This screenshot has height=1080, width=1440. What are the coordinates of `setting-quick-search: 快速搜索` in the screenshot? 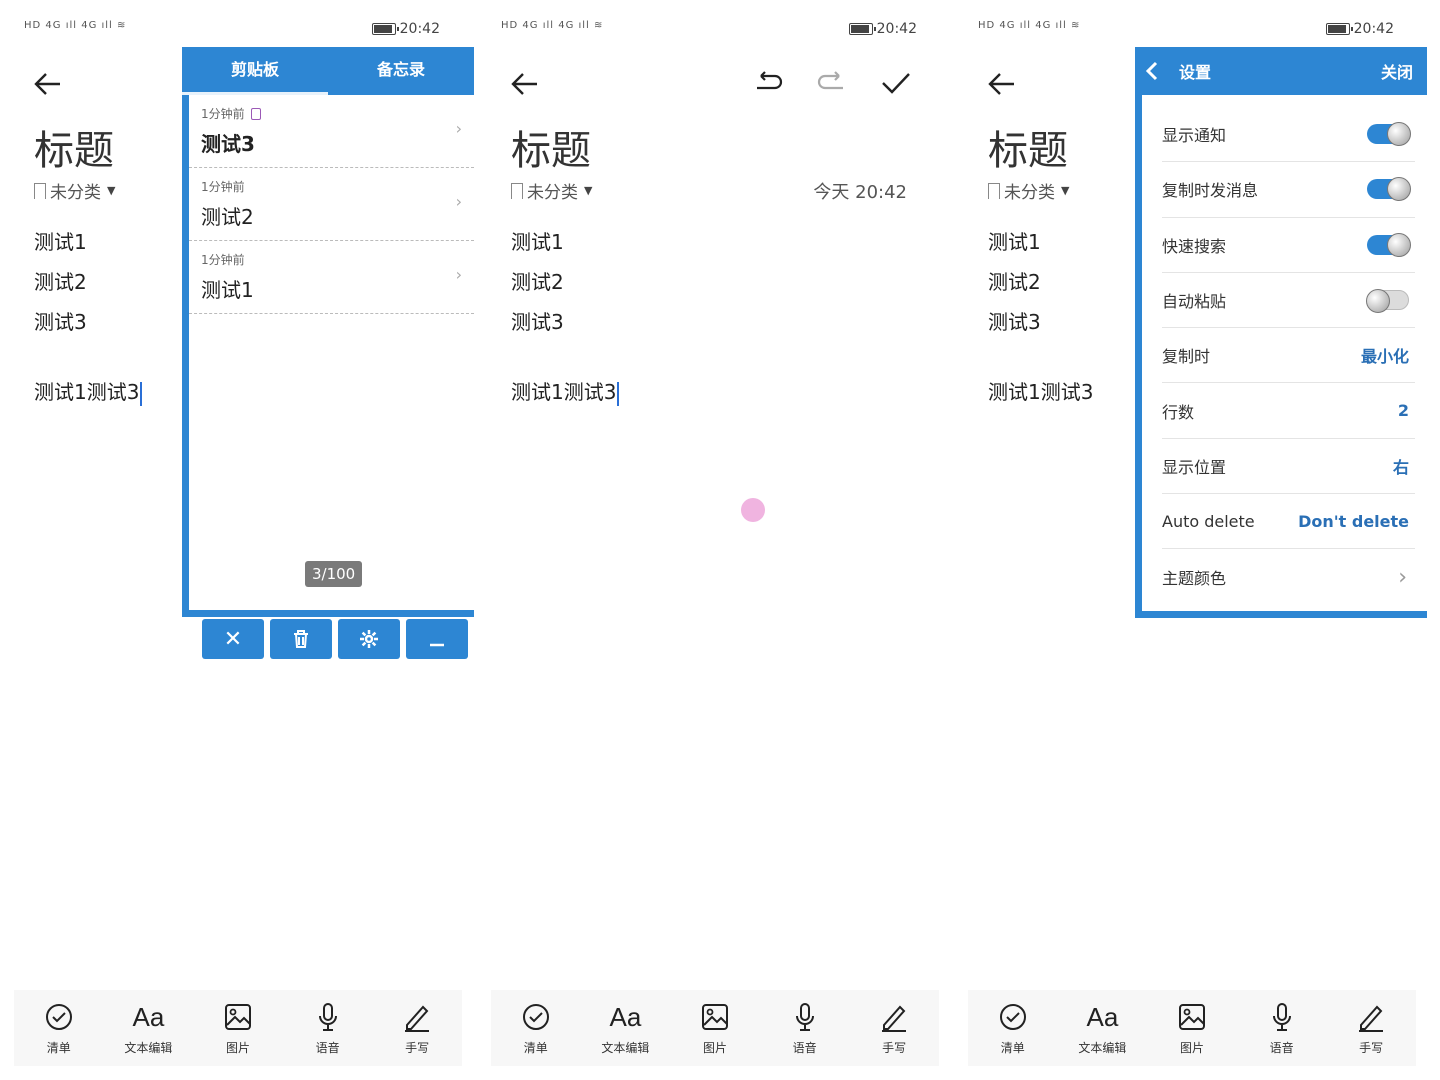 It's located at (1288, 245).